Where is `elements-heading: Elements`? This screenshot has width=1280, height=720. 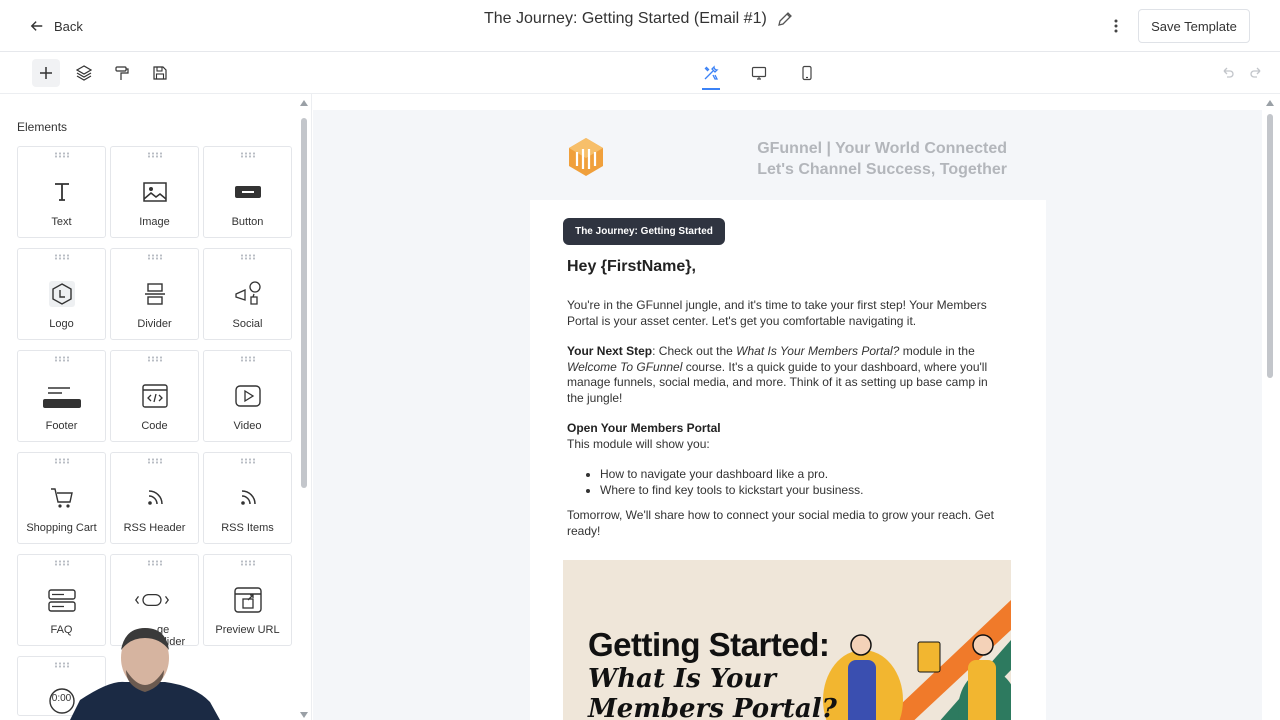
elements-heading: Elements is located at coordinates (42, 127).